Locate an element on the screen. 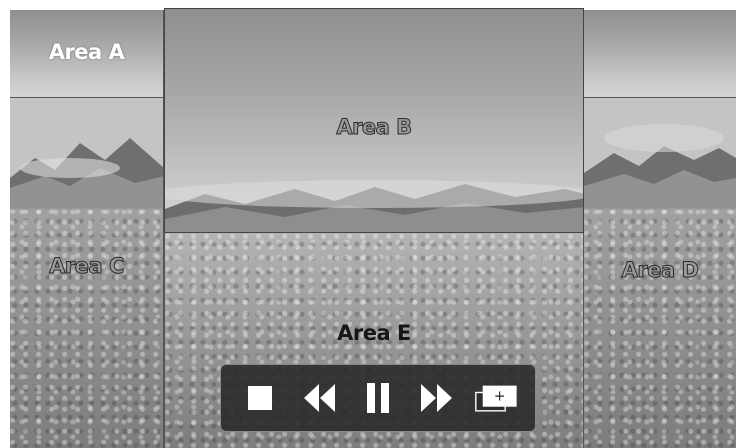 This screenshot has width=736, height=448. fast-forward-icon is located at coordinates (436, 398).